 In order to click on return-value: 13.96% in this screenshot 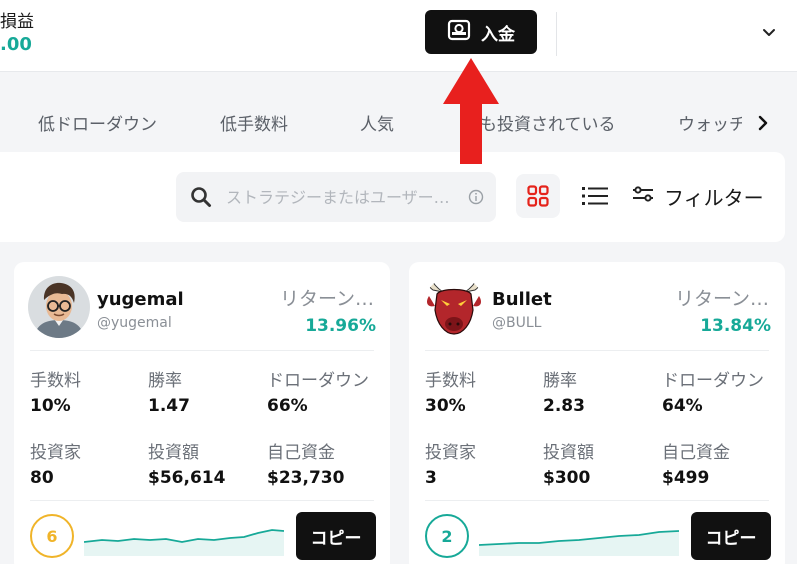, I will do `click(340, 326)`.